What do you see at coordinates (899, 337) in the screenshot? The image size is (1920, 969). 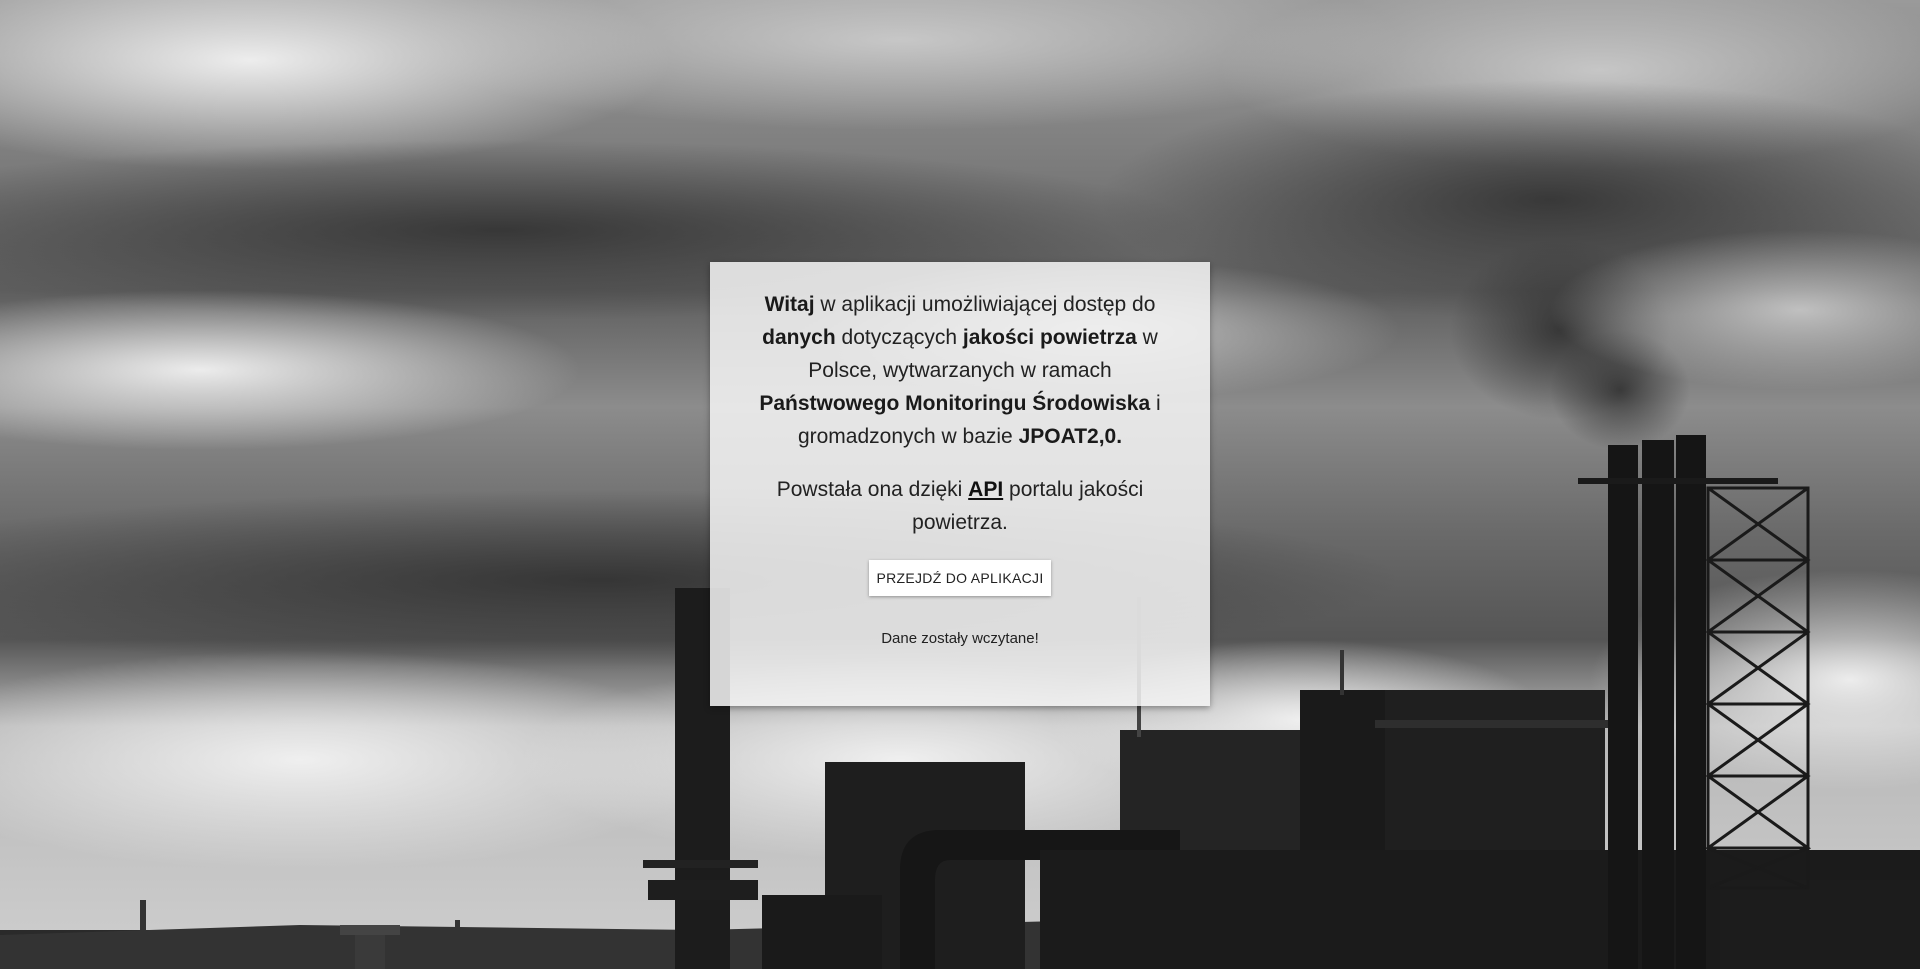 I see `welcome-text-part-2: dotyczących` at bounding box center [899, 337].